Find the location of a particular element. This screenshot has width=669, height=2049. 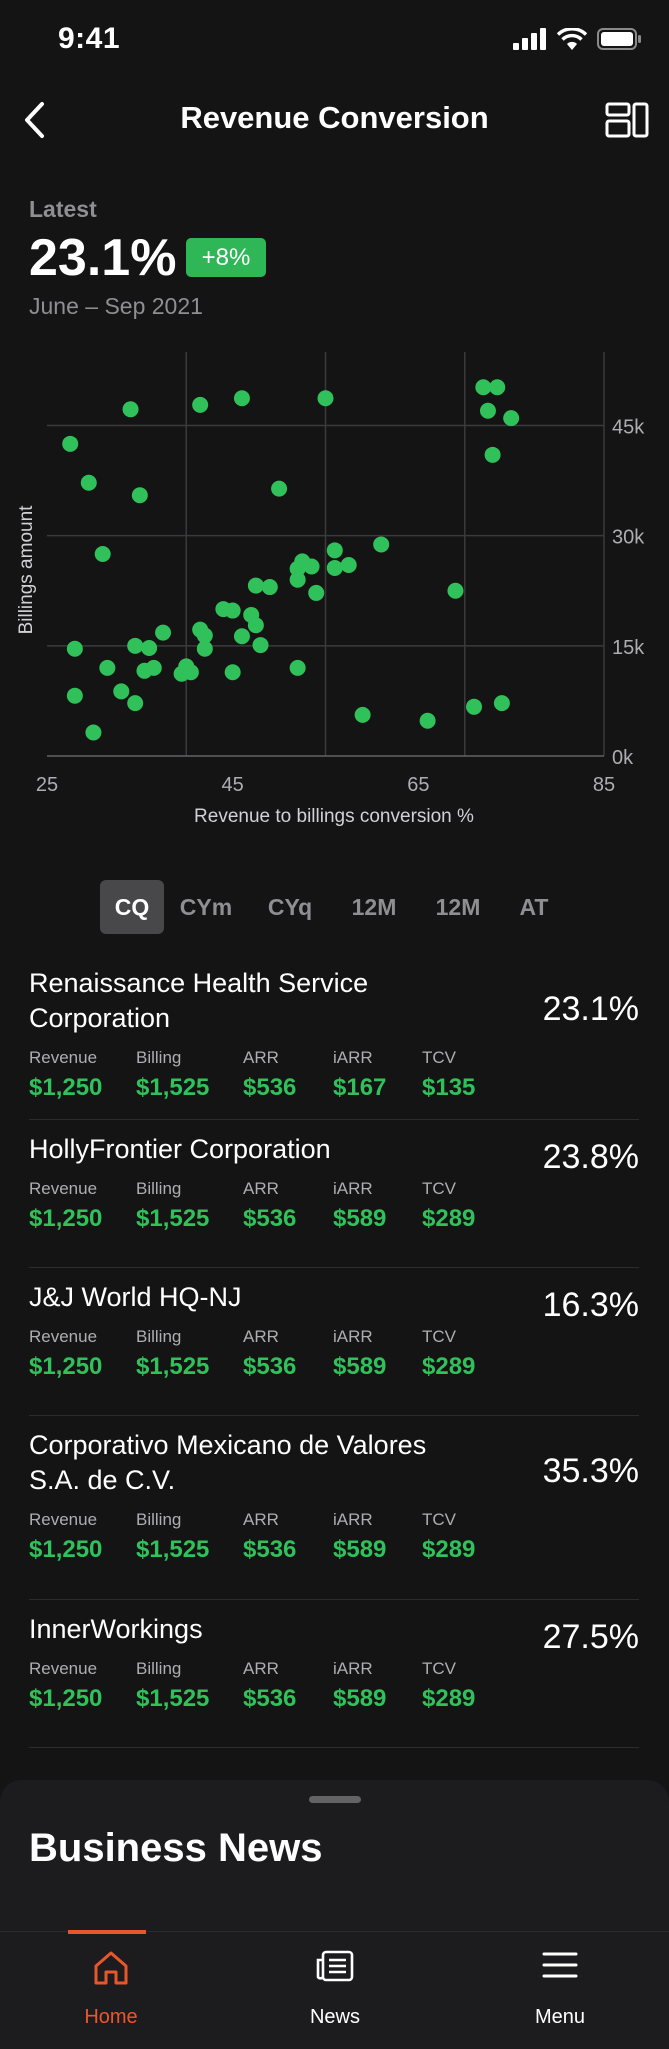

tab-menu: Menu is located at coordinates (560, 1990).